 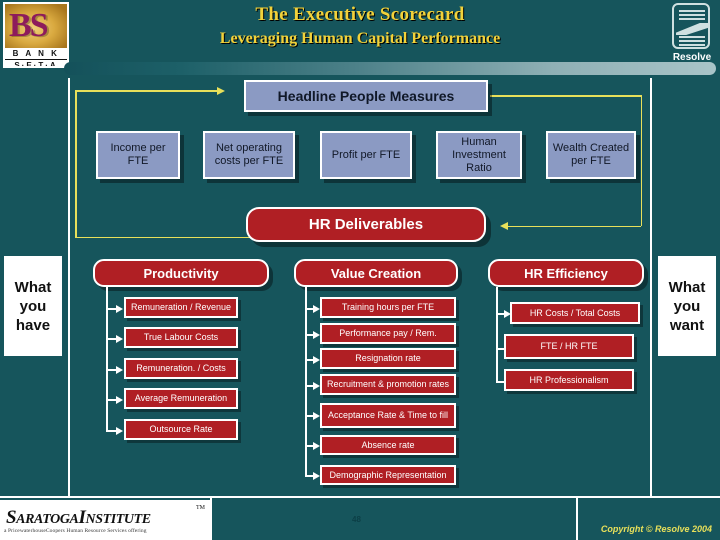 I want to click on column-2-item-1: FTE / HR FTE, so click(x=569, y=346).